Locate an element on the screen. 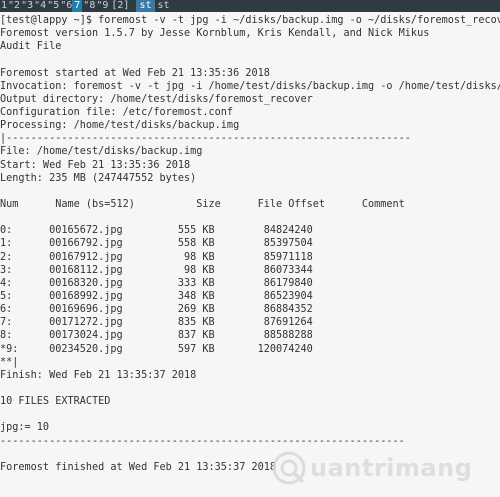  terminal-line: 0: 00165672.jpg 555 KB 84824240 is located at coordinates (156, 231).